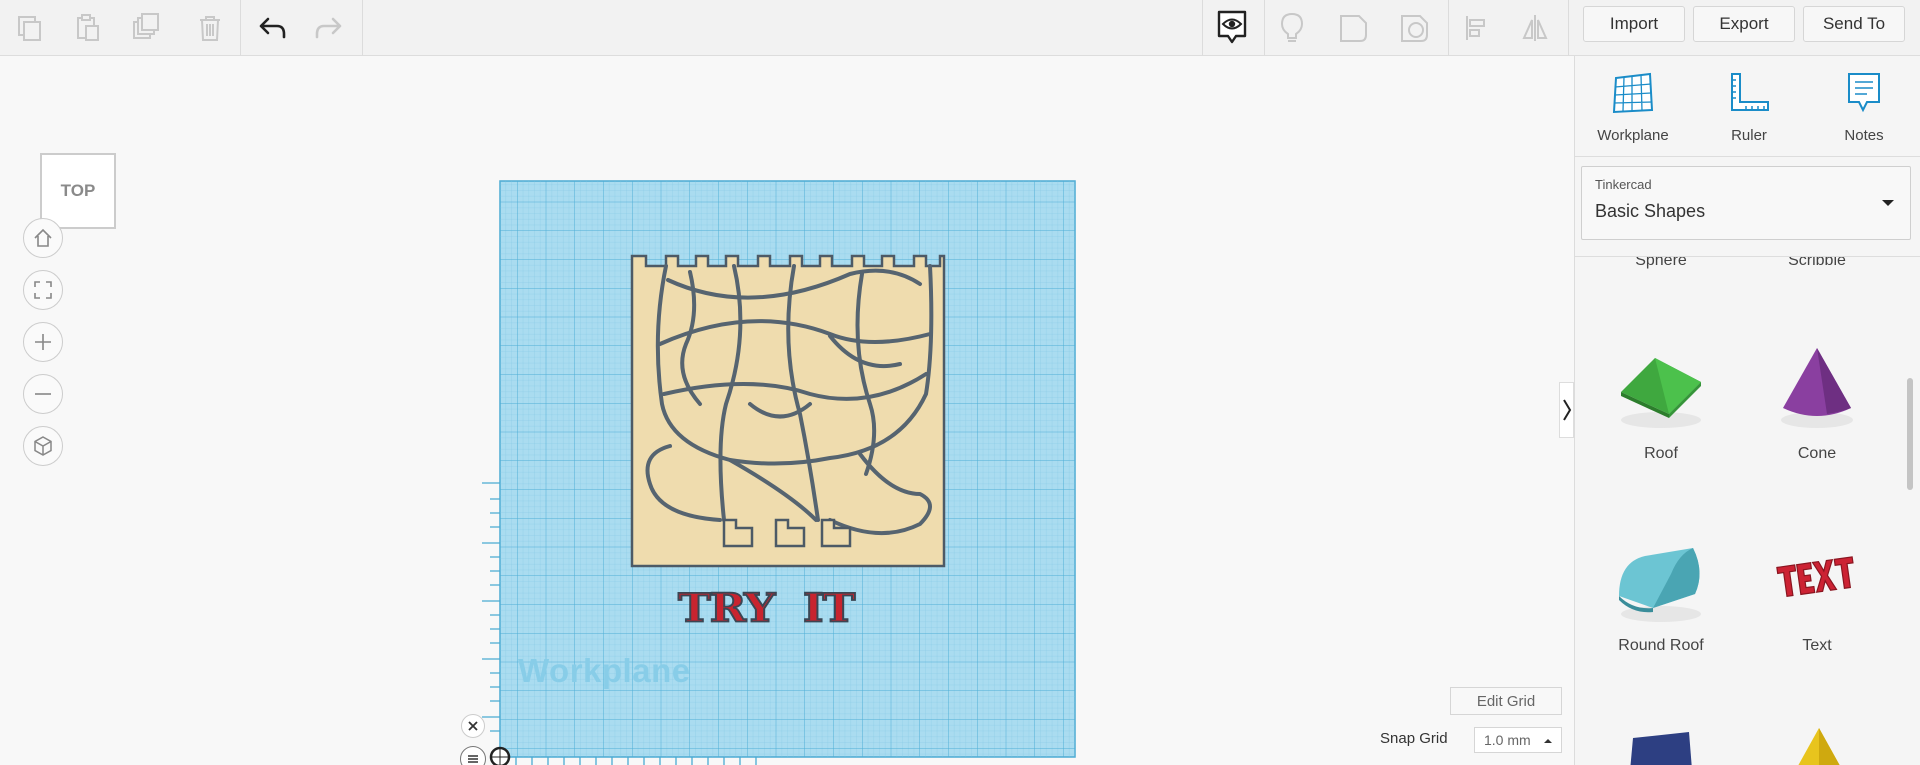  Describe the element at coordinates (1854, 24) in the screenshot. I see `send-to-button: Send To` at that location.